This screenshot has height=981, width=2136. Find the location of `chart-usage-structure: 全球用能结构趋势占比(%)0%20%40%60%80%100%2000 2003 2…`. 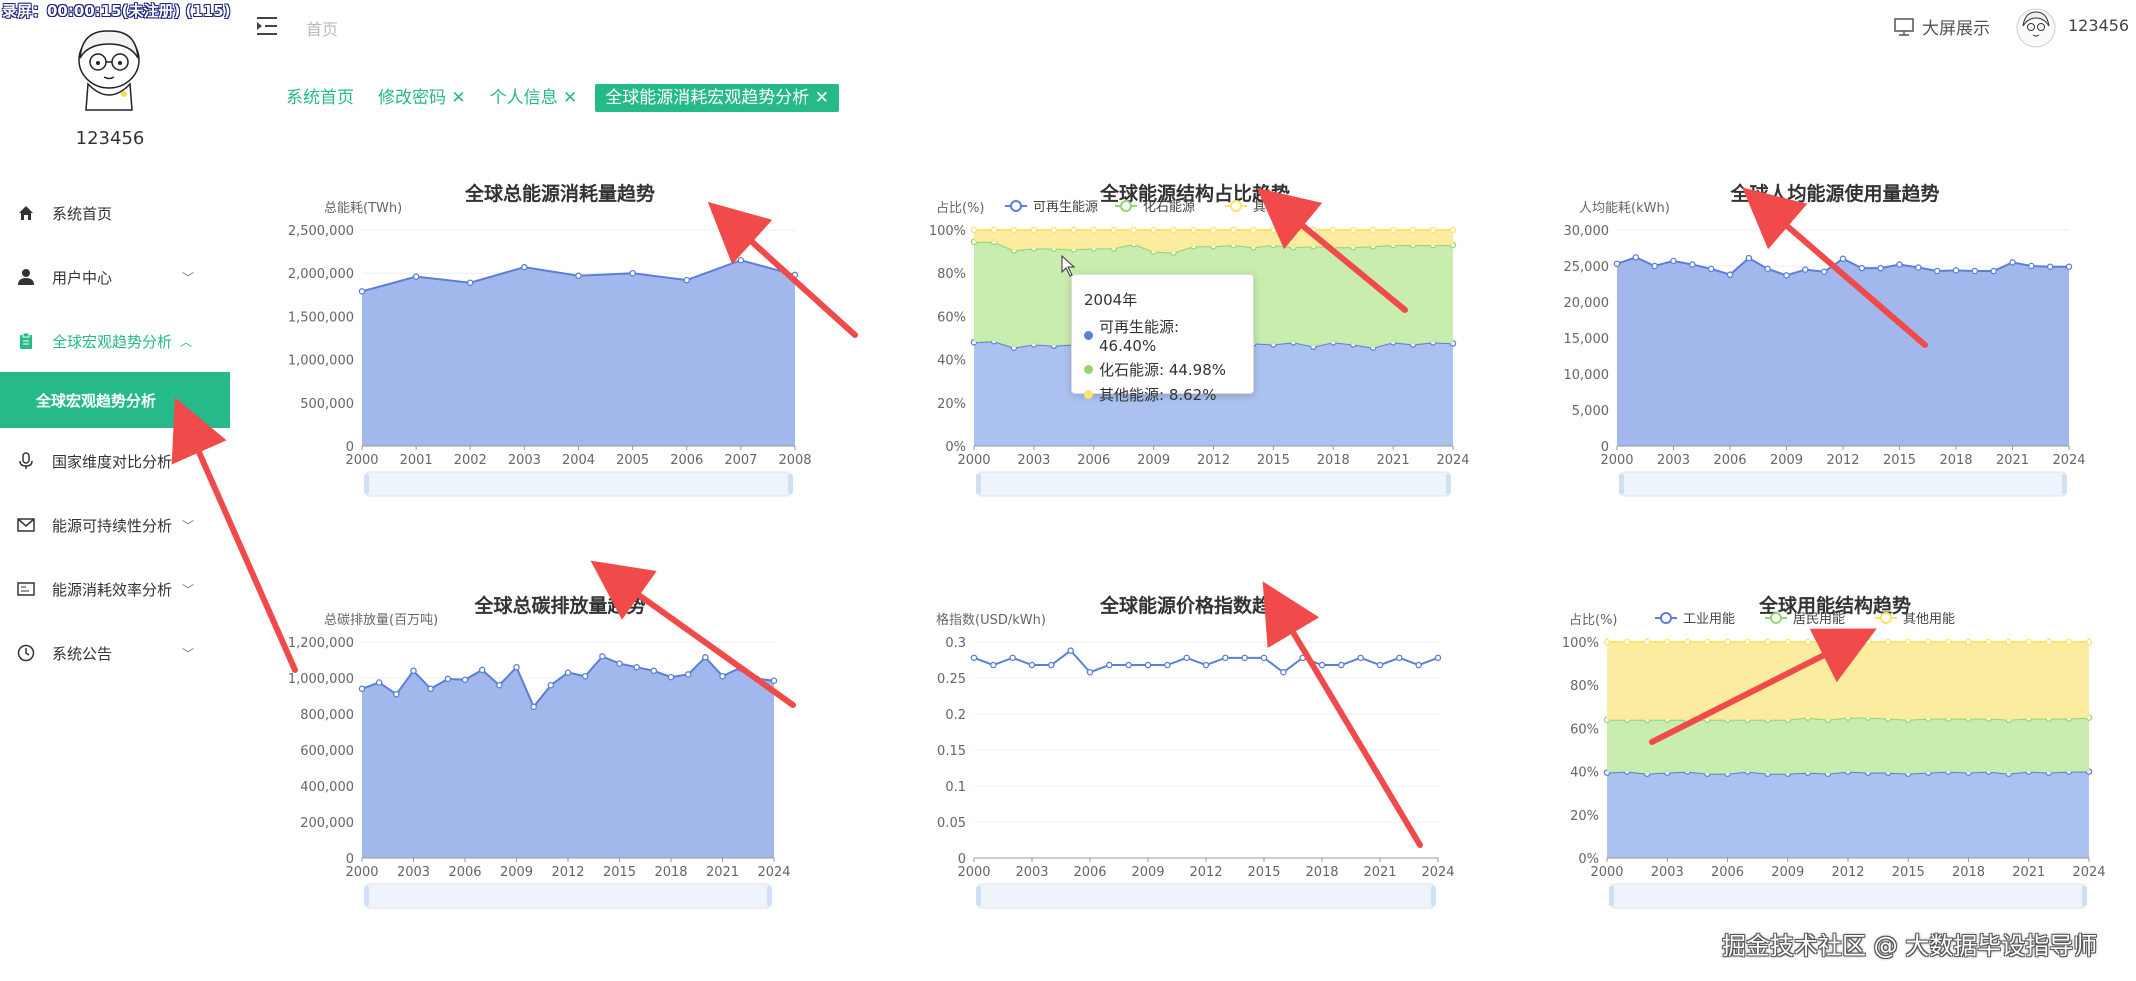

chart-usage-structure: 全球用能结构趋势占比(%)0%20%40%60%80%100%2000 2003 2… is located at coordinates (1835, 747).